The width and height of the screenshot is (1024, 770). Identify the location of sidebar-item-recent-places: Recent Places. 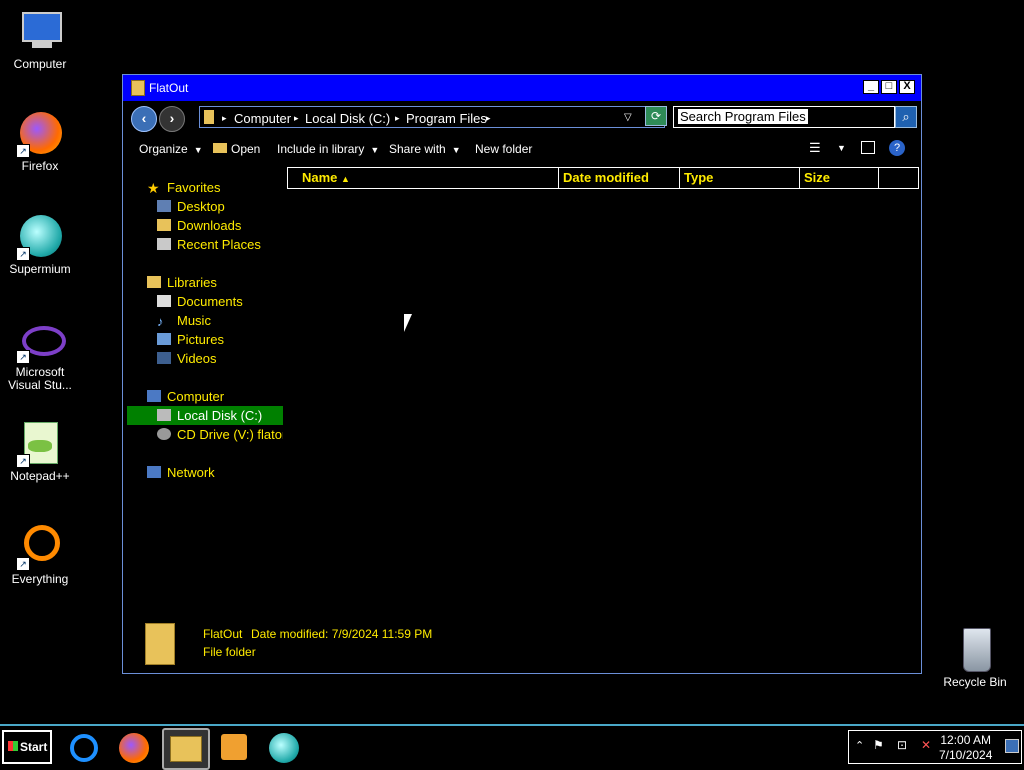
(209, 244).